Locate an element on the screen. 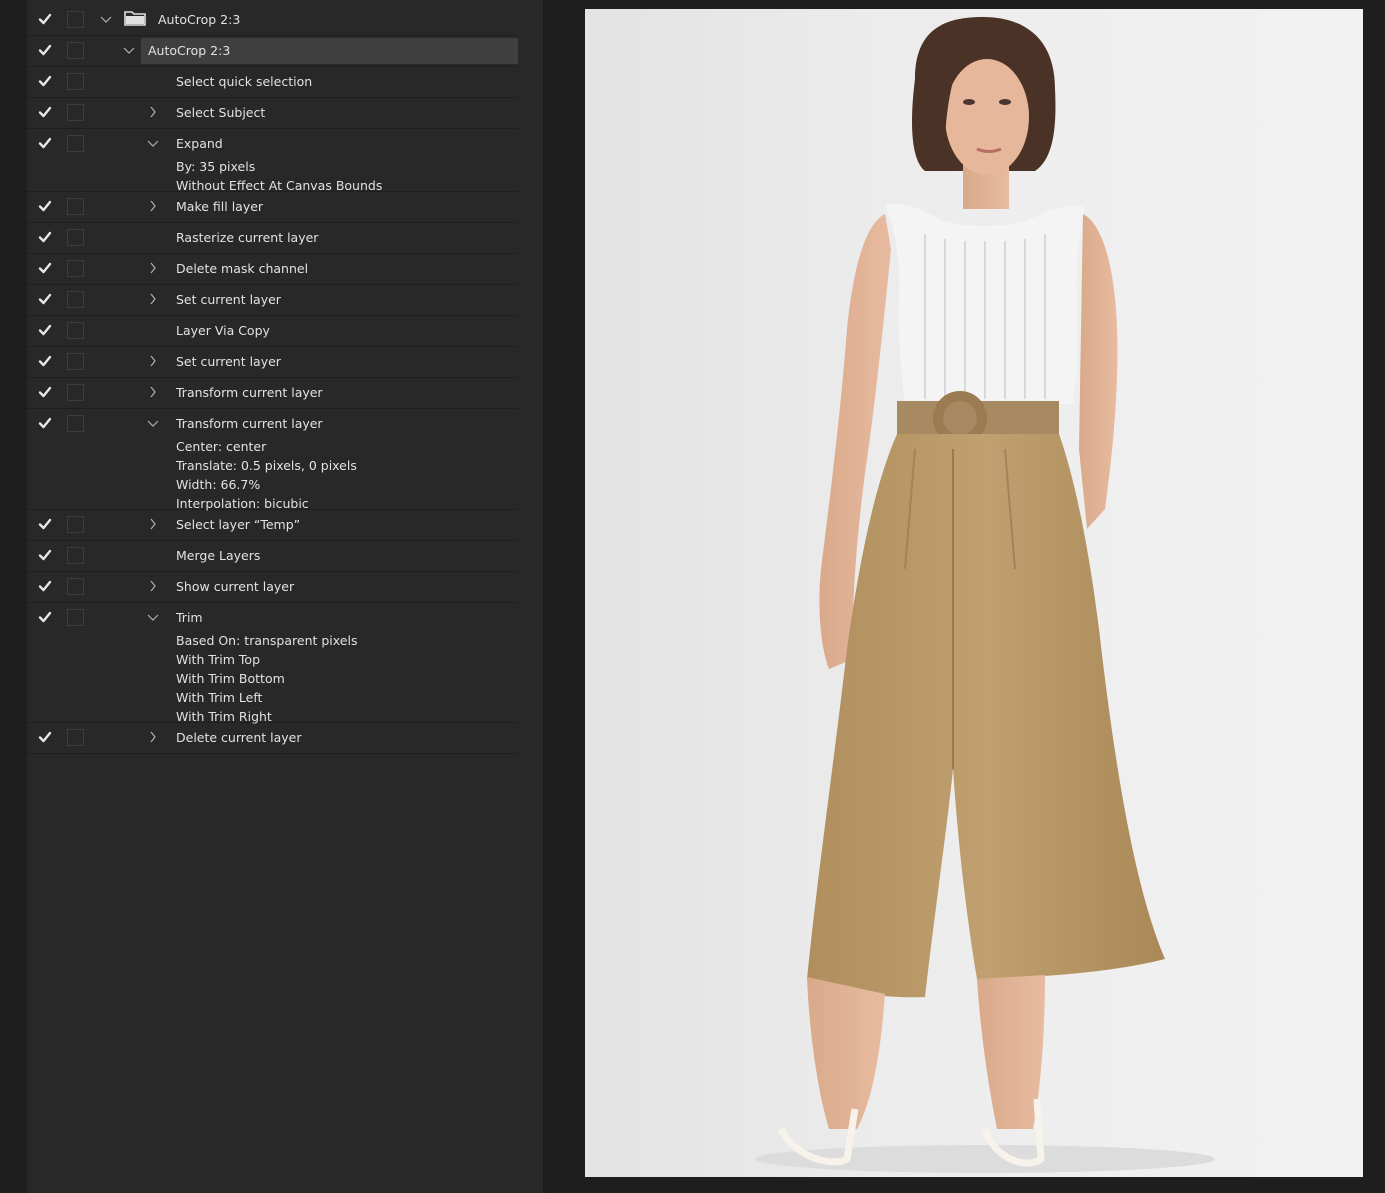  step-label: Make fill layer is located at coordinates (220, 206).